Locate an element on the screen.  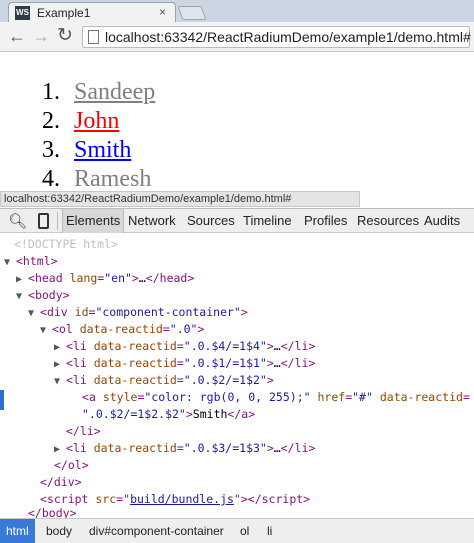
person-link: Smith is located at coordinates (102, 150).